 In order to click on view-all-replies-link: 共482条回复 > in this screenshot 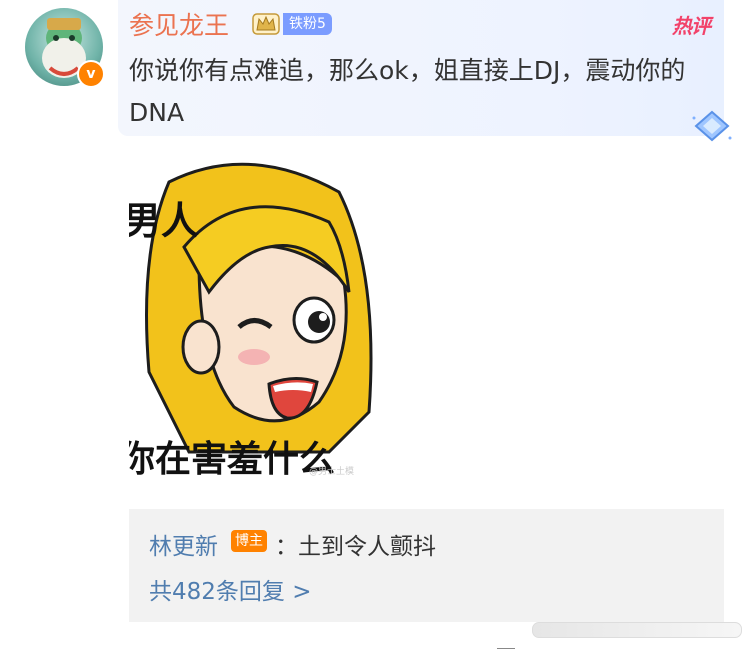, I will do `click(230, 589)`.